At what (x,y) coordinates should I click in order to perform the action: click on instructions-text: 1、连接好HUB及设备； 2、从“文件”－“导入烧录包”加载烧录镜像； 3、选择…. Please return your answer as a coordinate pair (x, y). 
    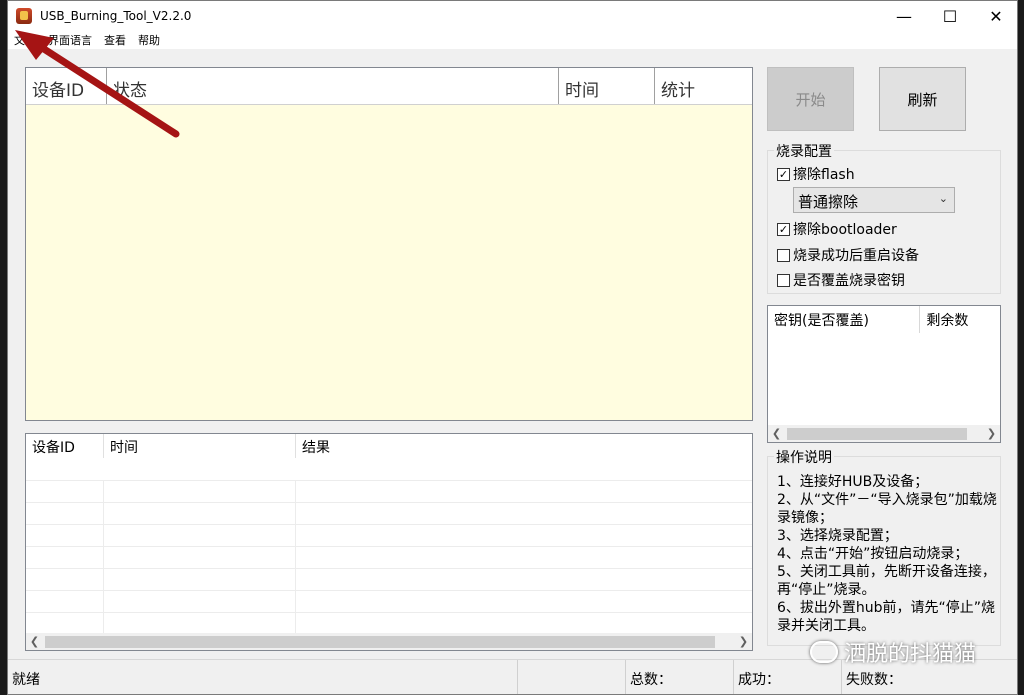
    Looking at the image, I should click on (887, 554).